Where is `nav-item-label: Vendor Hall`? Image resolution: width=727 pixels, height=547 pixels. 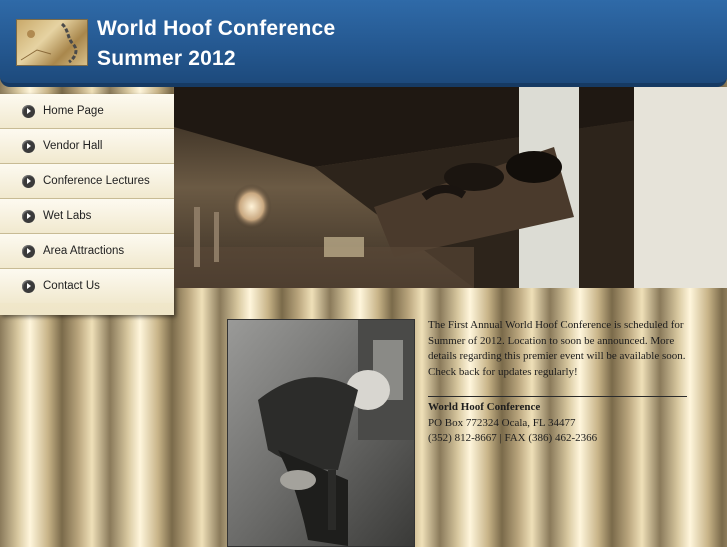
nav-item-label: Vendor Hall is located at coordinates (73, 146).